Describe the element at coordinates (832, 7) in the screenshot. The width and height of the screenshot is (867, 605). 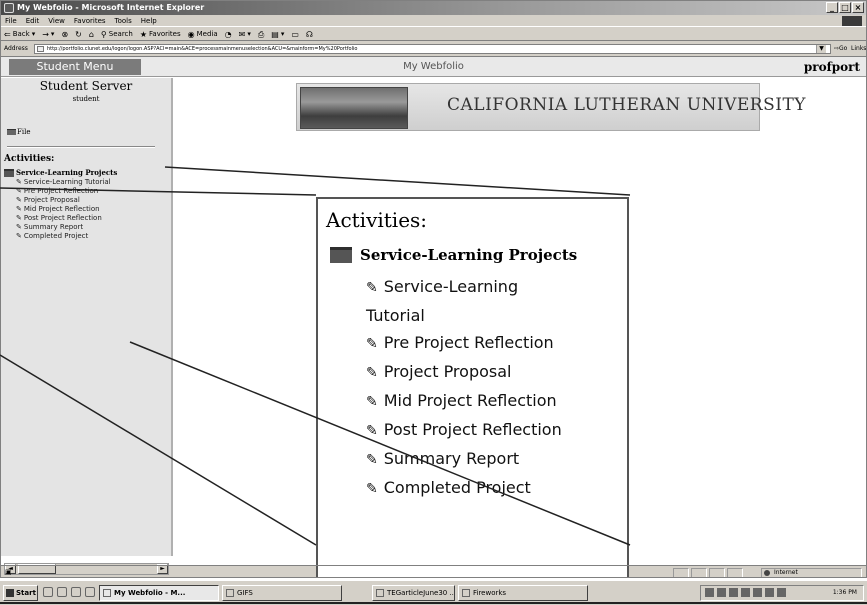
I see `minimize-button: _` at that location.